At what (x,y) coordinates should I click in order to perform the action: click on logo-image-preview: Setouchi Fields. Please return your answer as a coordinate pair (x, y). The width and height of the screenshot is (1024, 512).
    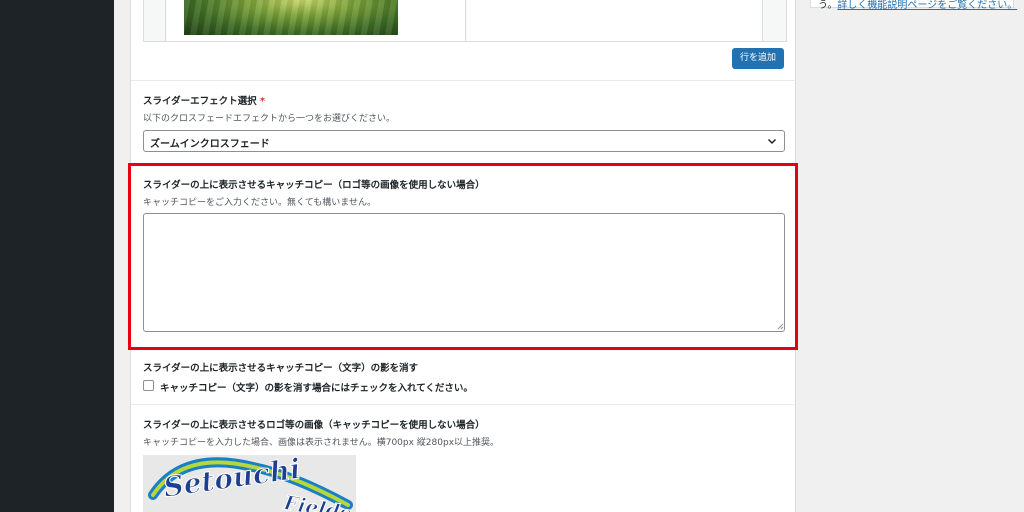
    Looking at the image, I should click on (249, 483).